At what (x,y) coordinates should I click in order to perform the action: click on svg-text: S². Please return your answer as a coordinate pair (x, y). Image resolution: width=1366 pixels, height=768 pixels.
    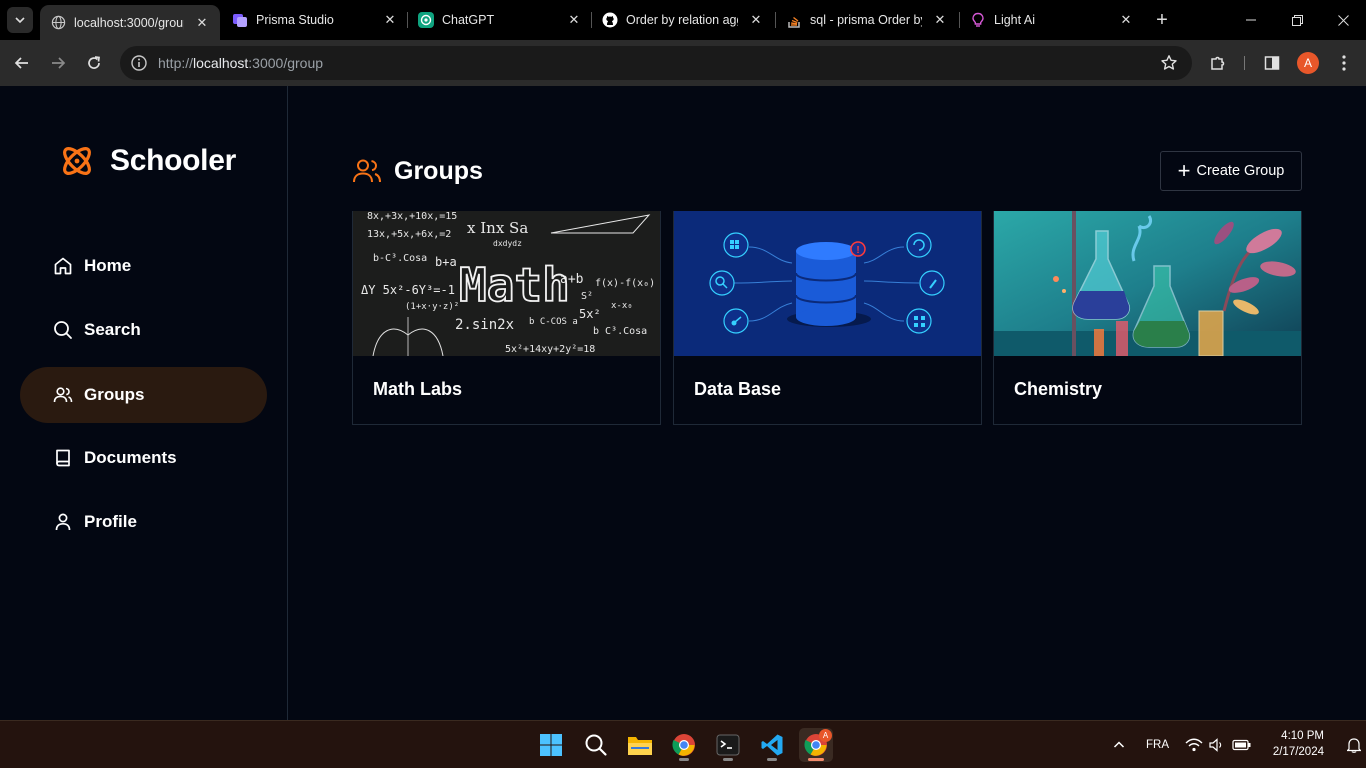
    Looking at the image, I should click on (587, 296).